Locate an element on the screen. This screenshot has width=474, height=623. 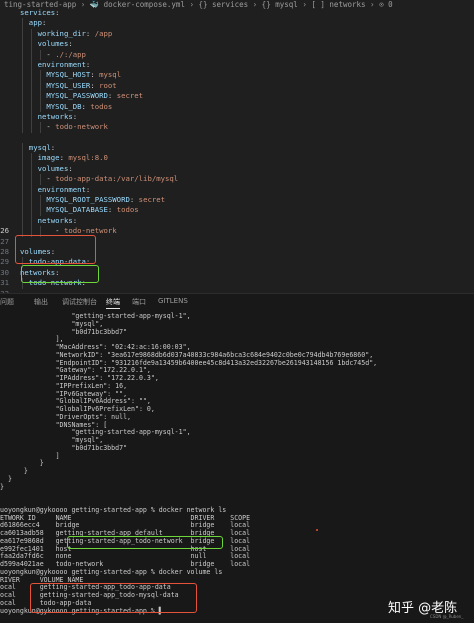
code-line: image: mysql:8.0 is located at coordinates (237, 158).